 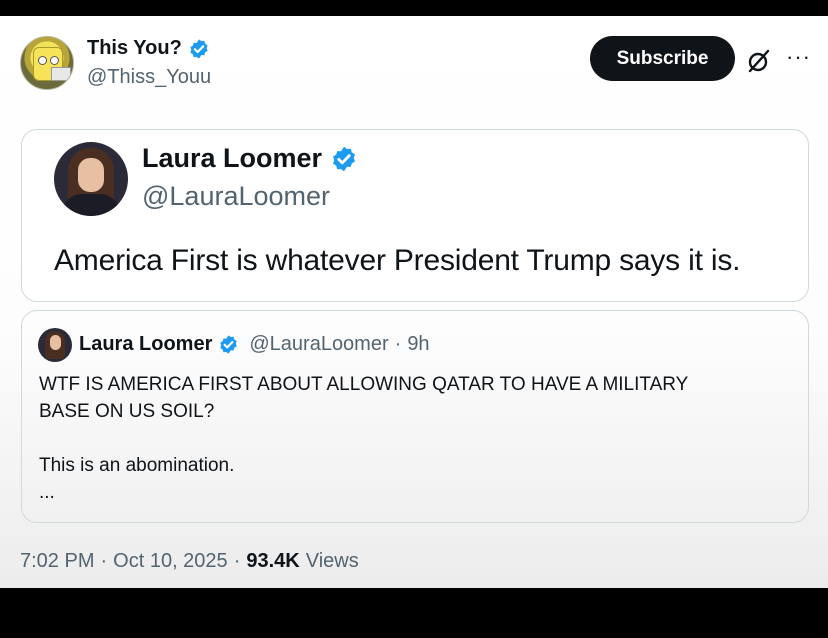 I want to click on quoted-text-line: This is an abomination., so click(x=137, y=465).